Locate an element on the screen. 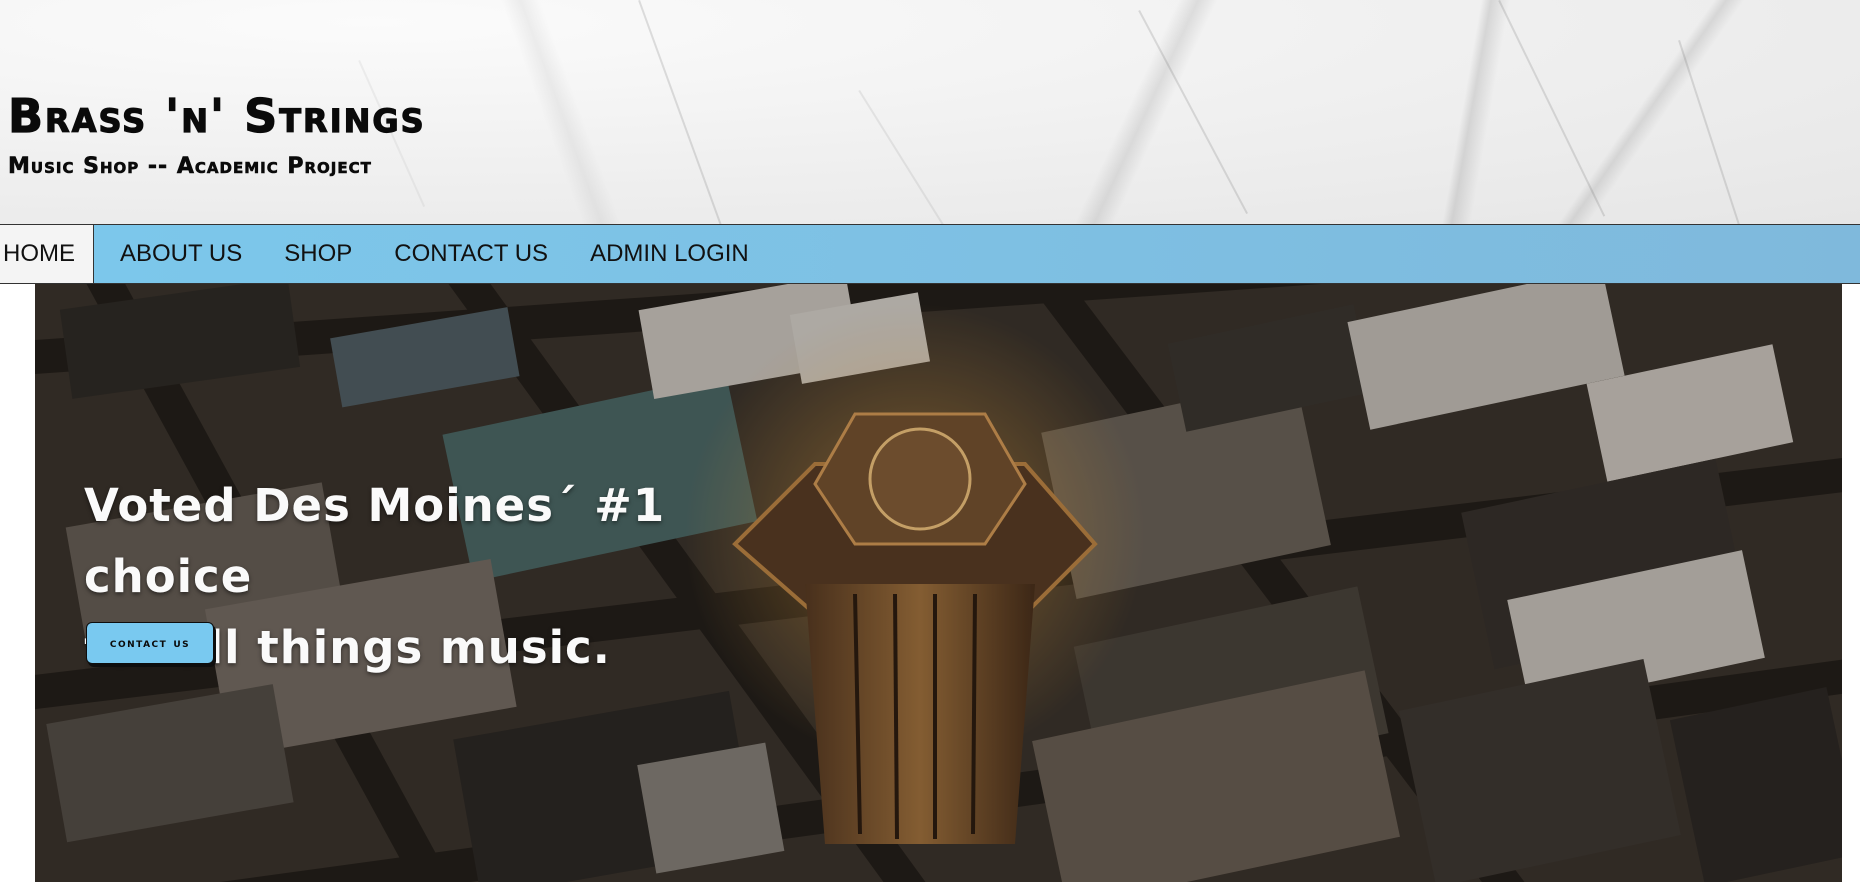  site-title: Brass 'n' Strings is located at coordinates (216, 115).